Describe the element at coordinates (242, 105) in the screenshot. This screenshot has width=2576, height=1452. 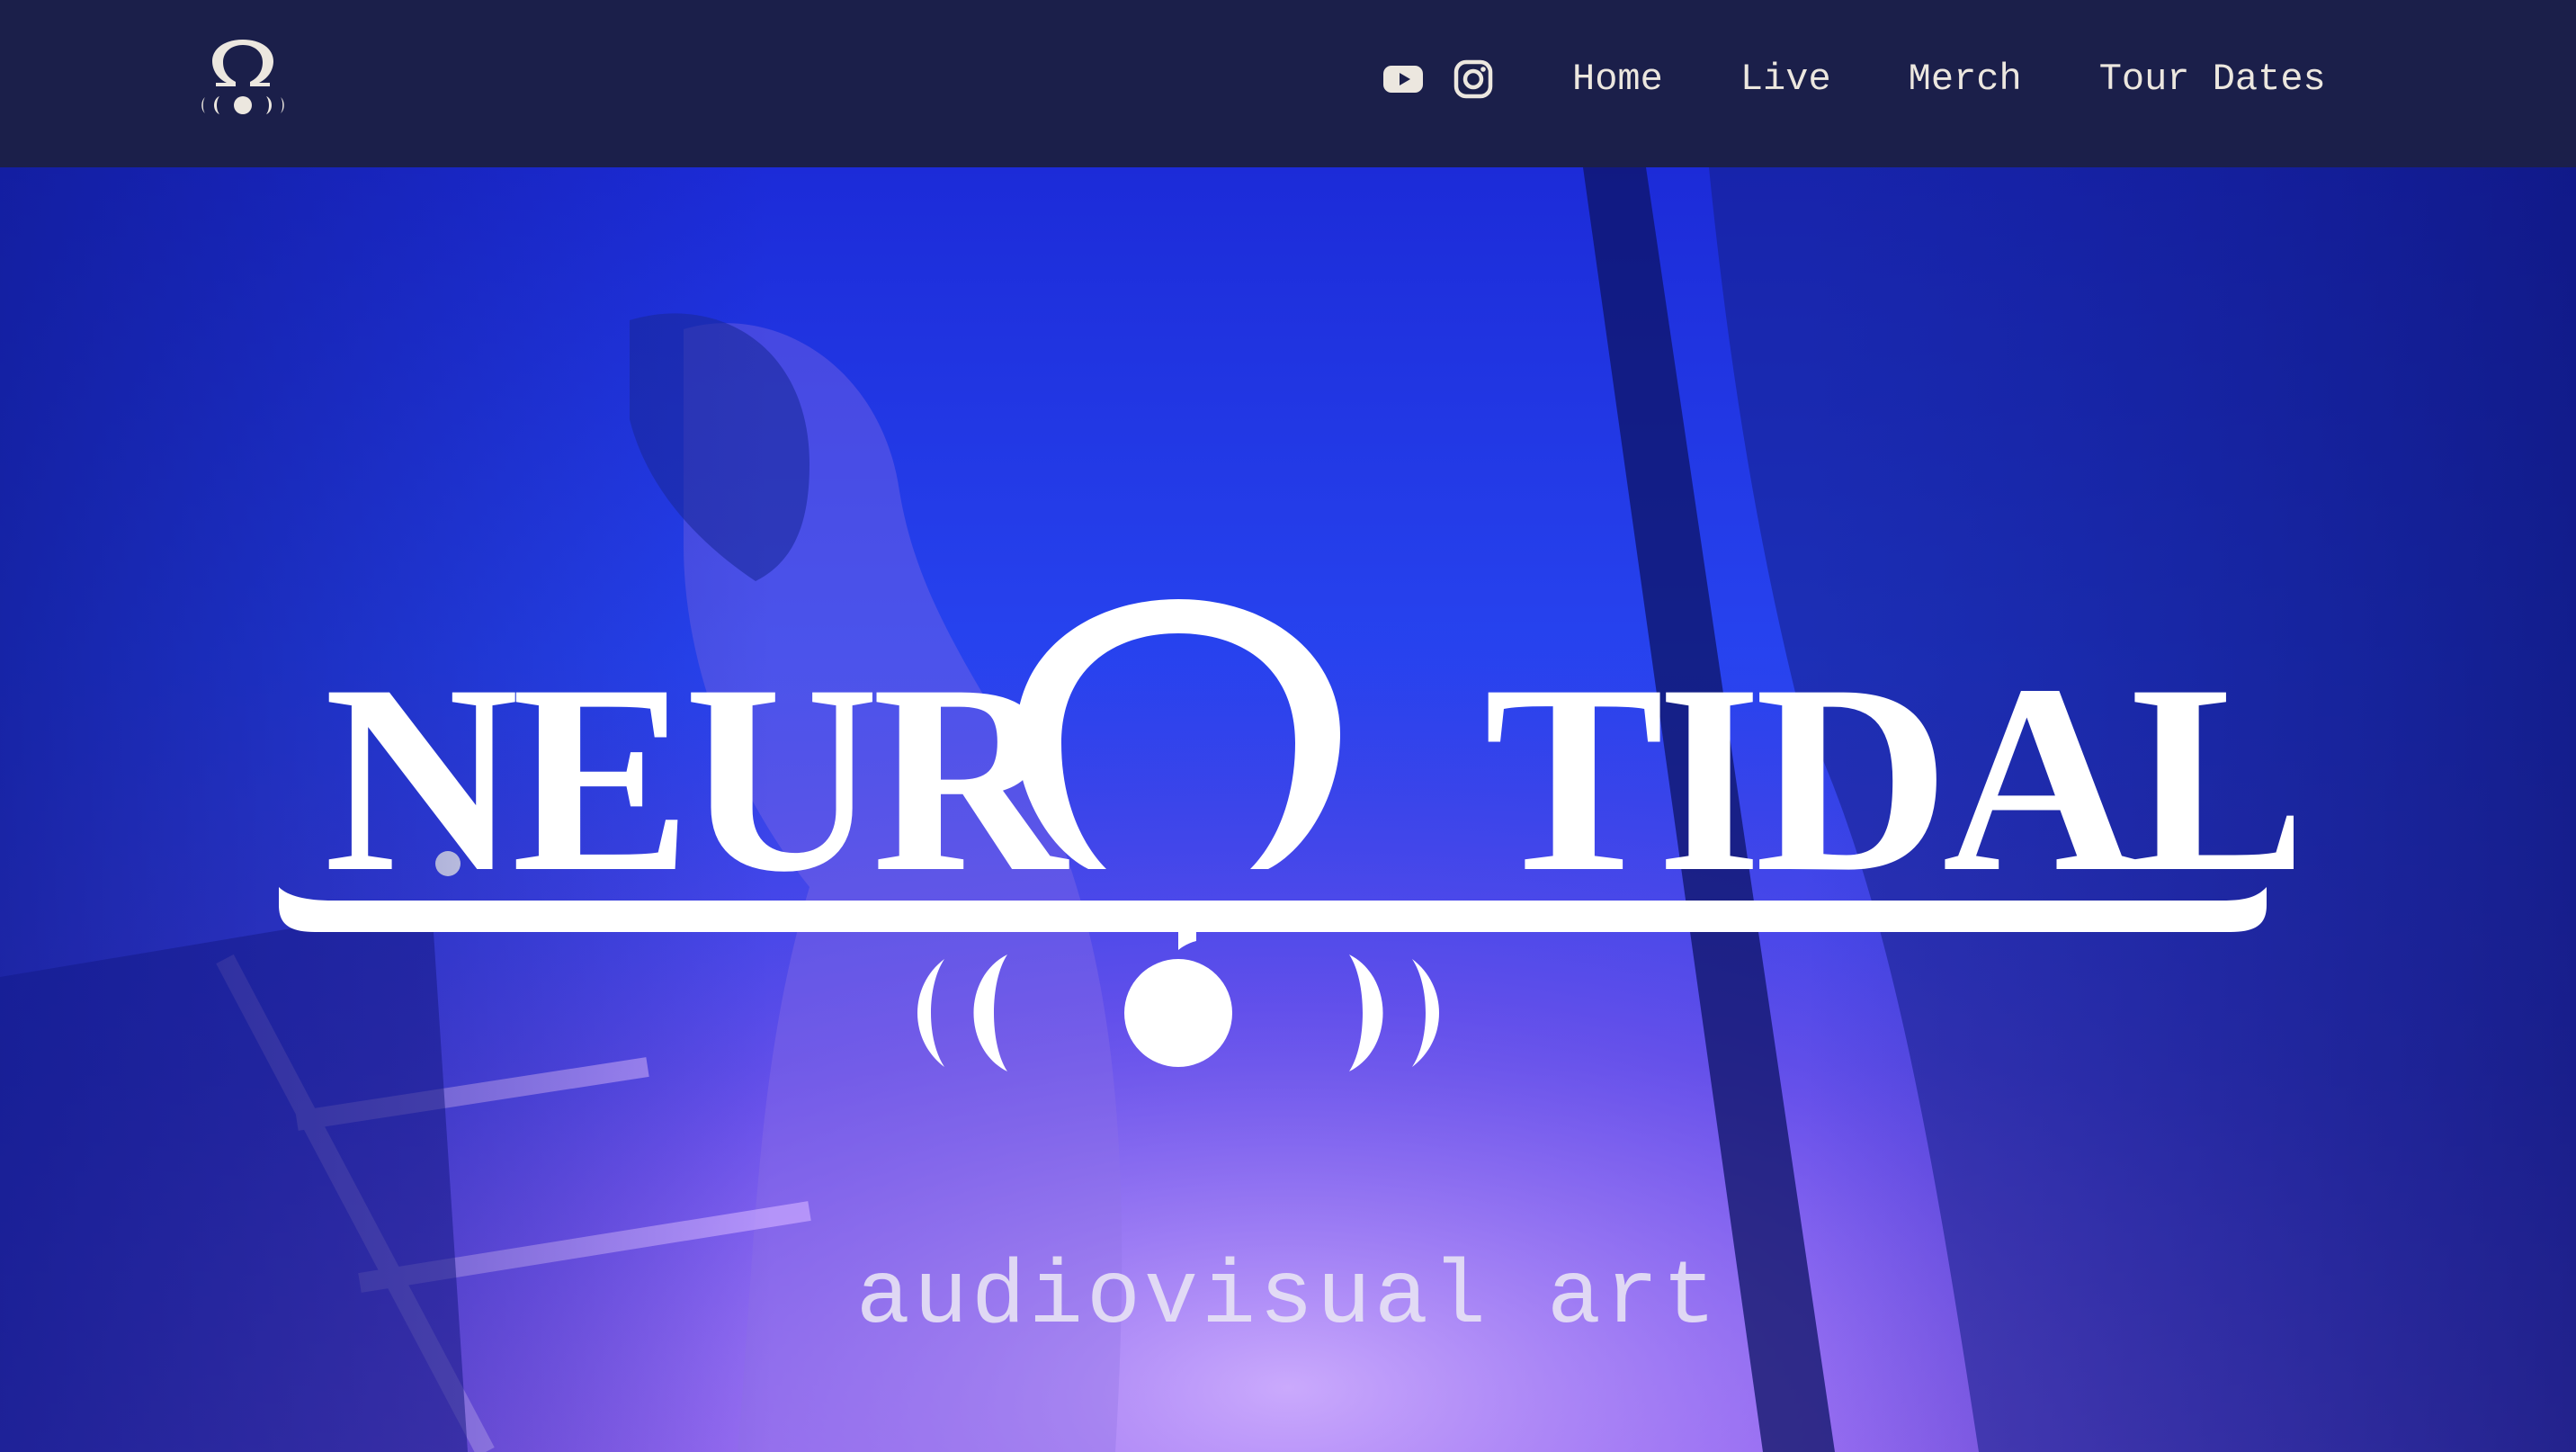
I see `moon-phases-icon` at that location.